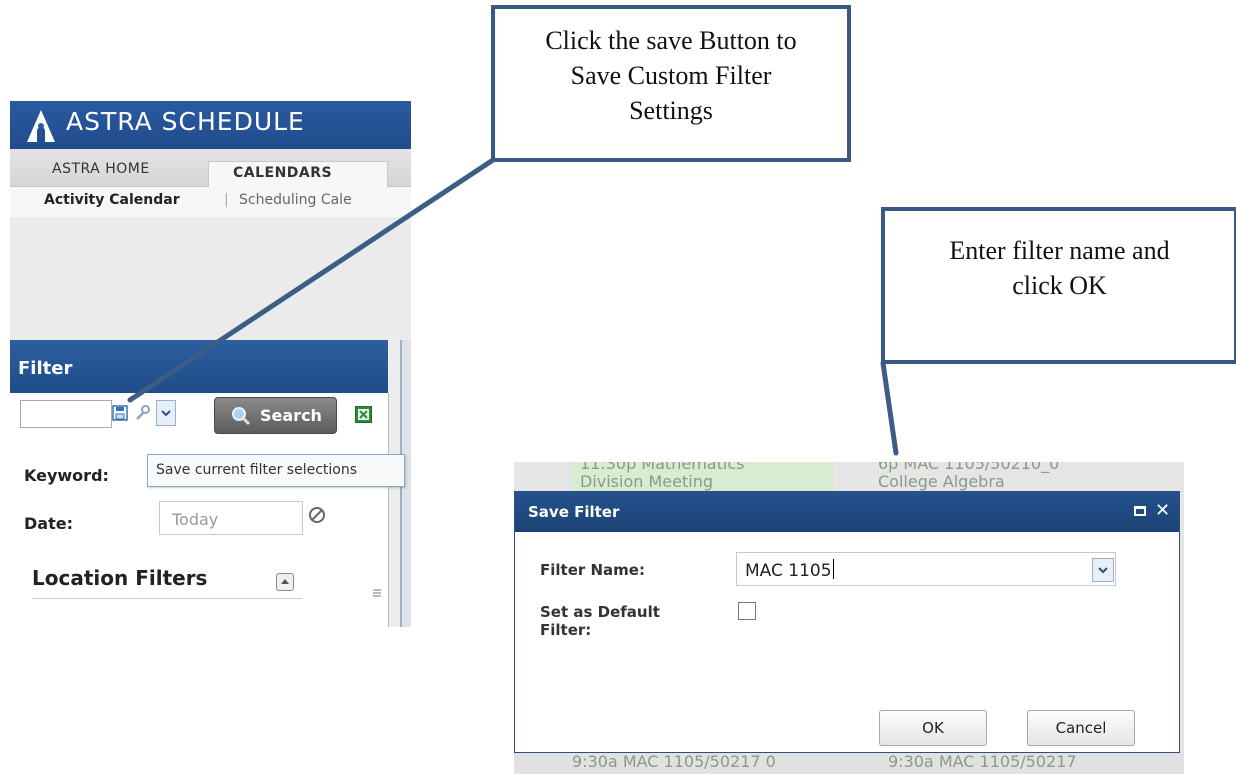  Describe the element at coordinates (276, 470) in the screenshot. I see `save-filter-tooltip: Save current filter selections` at that location.